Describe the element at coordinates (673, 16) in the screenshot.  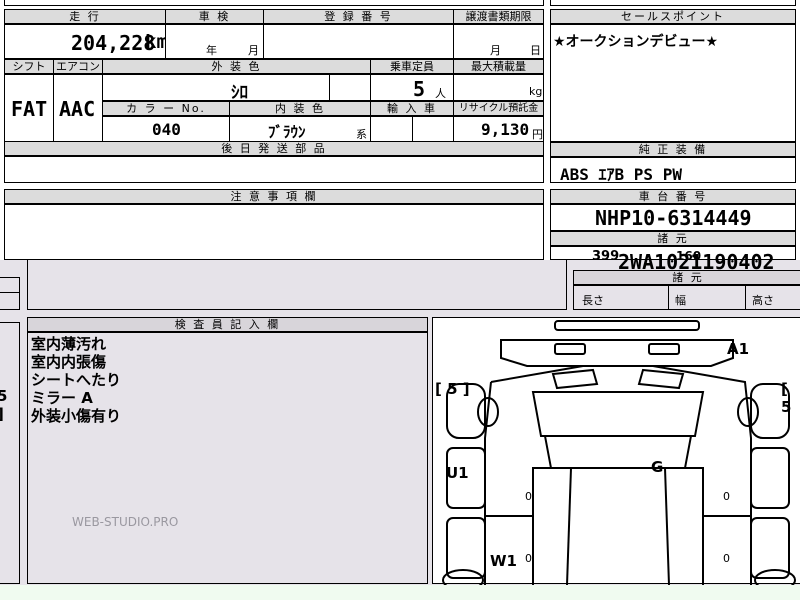
I see `sales-point-header: セールスポイント` at that location.